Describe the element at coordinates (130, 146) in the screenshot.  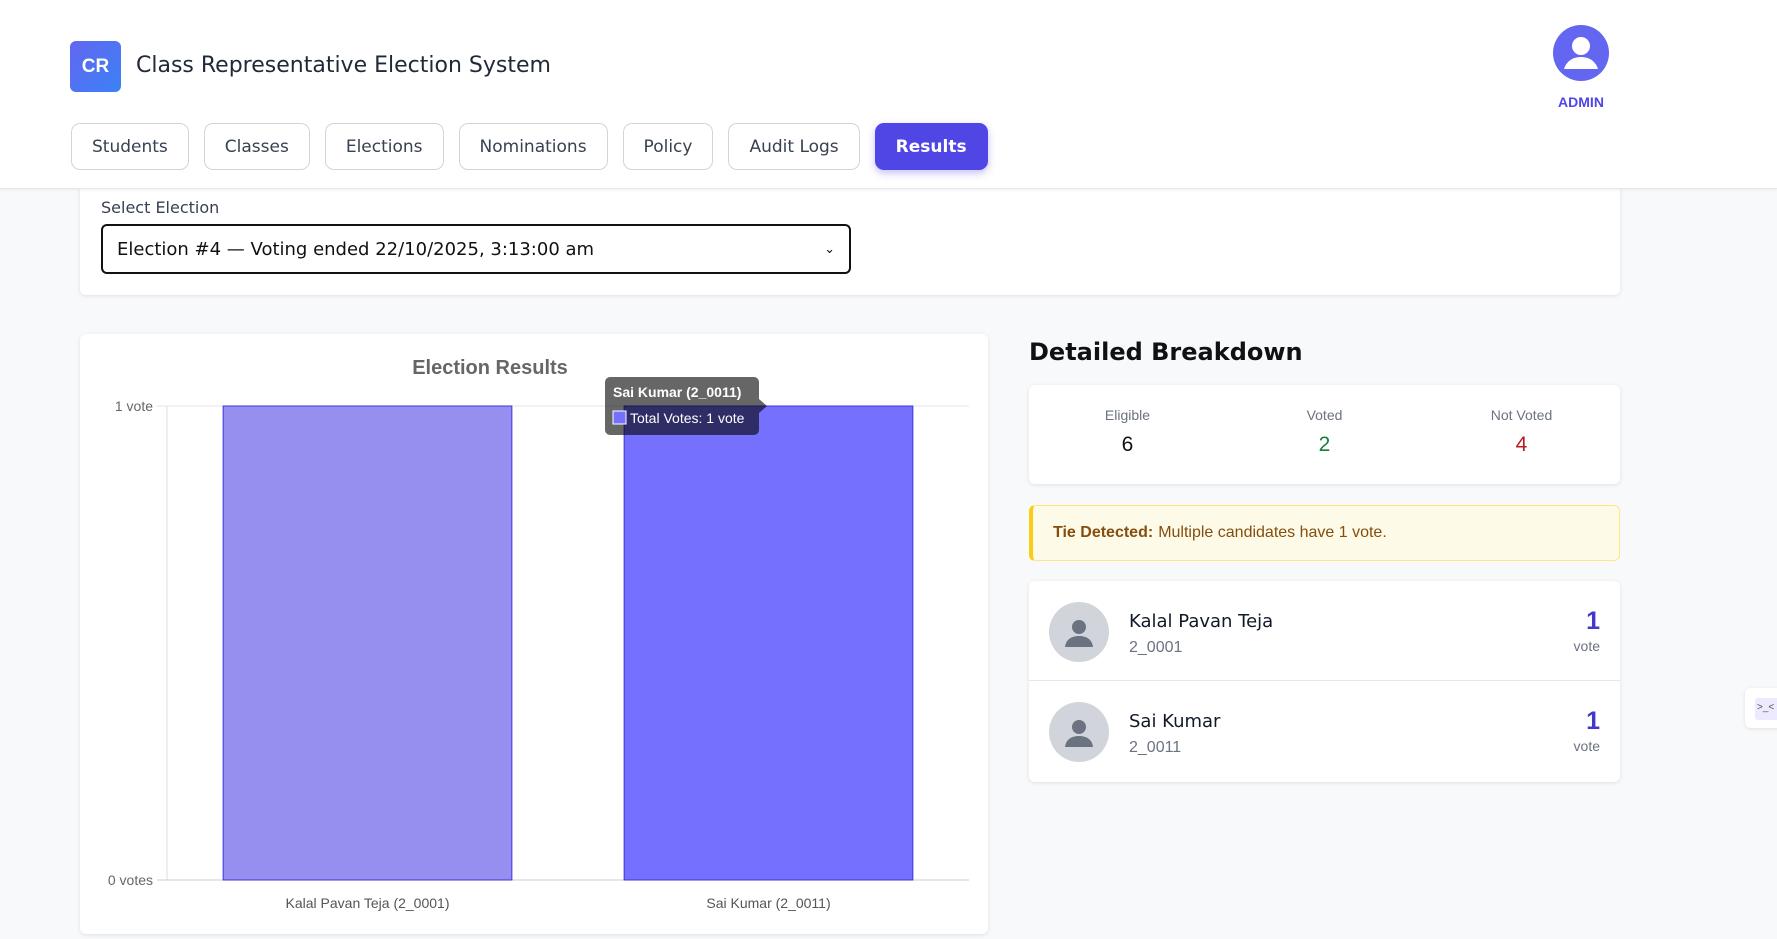
I see `tab-students: Students` at that location.